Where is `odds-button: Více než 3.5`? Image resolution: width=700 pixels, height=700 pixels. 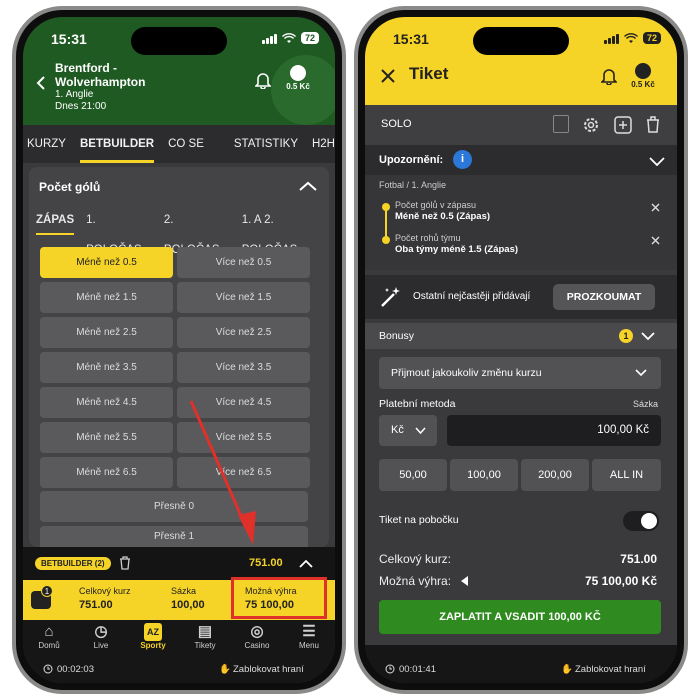 odds-button: Více než 3.5 is located at coordinates (243, 367).